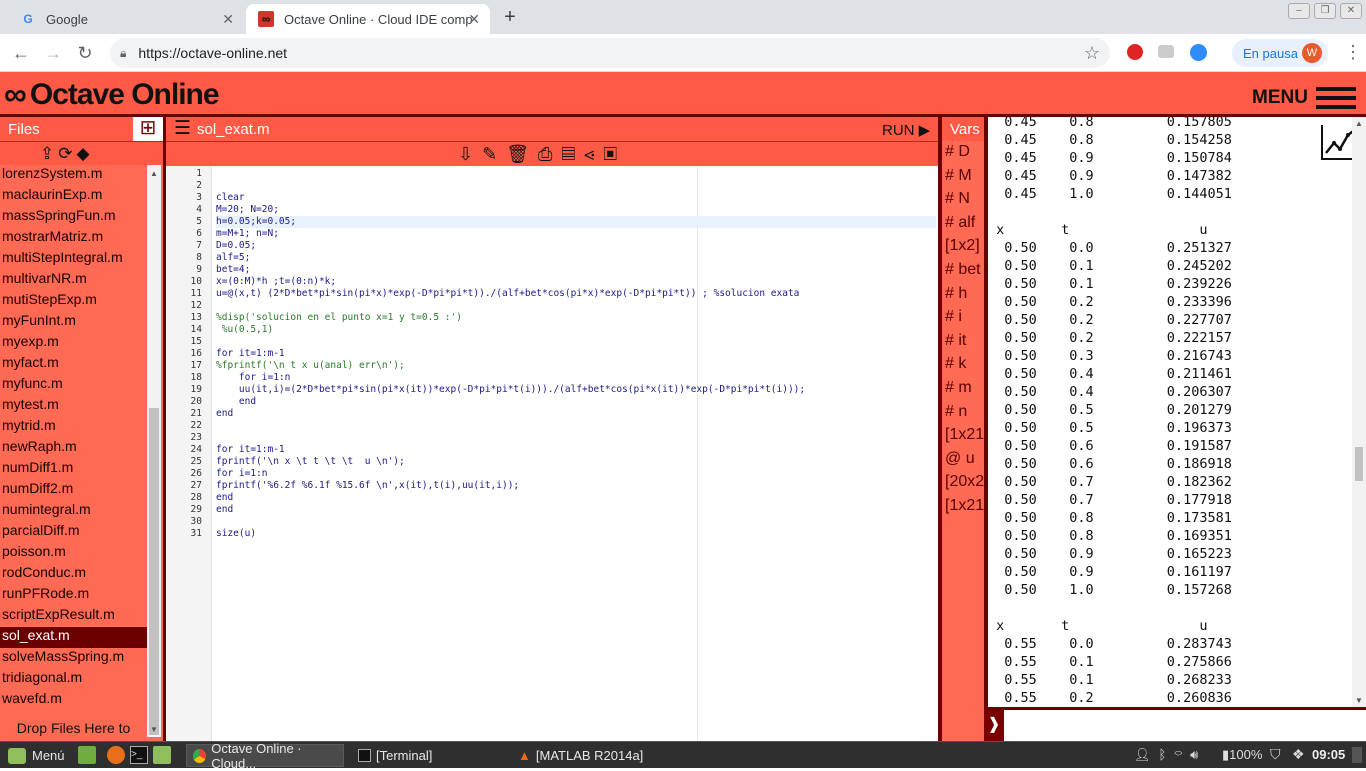 The height and width of the screenshot is (771, 1366). I want to click on file-item: tridiagonal.m, so click(73, 679).